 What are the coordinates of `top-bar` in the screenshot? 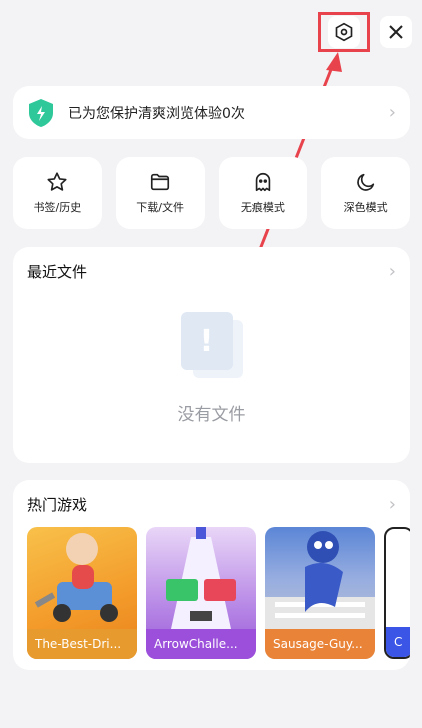 It's located at (365, 32).